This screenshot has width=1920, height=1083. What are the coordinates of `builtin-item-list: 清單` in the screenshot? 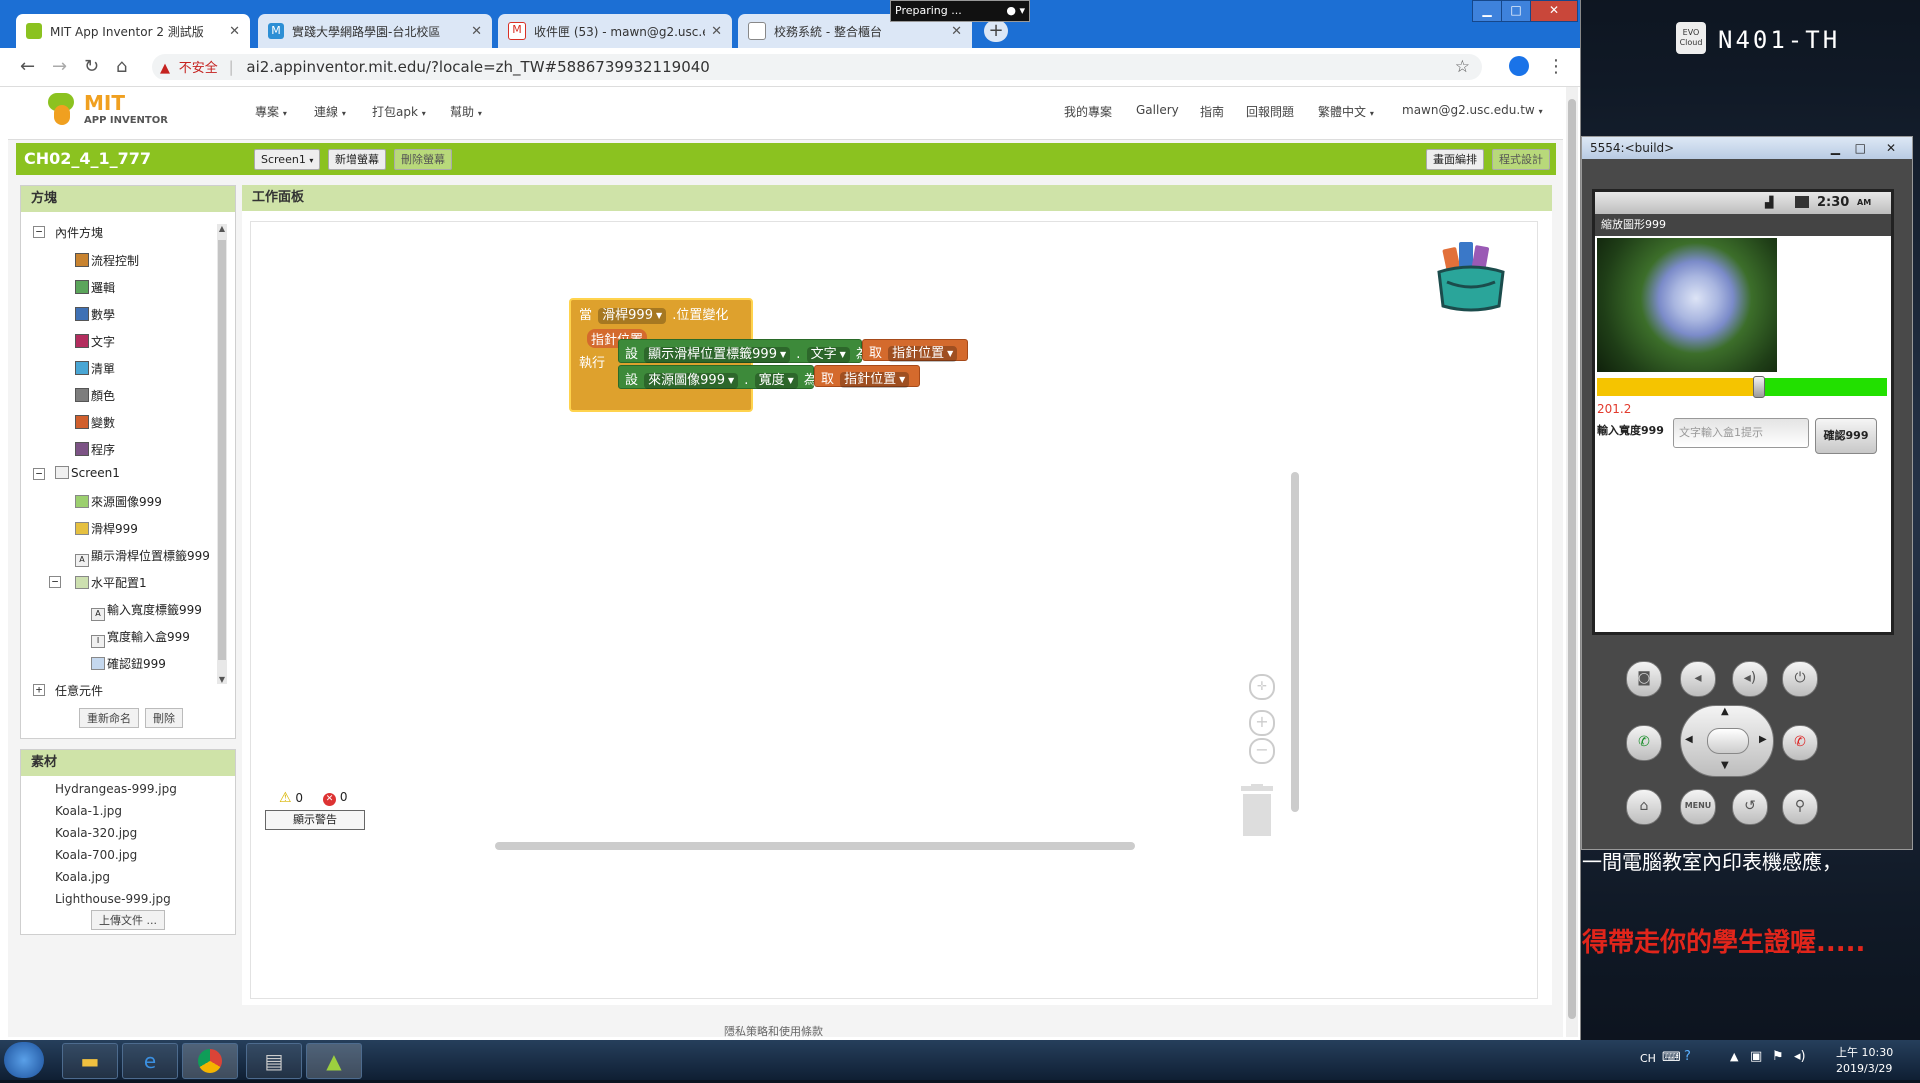 It's located at (95, 368).